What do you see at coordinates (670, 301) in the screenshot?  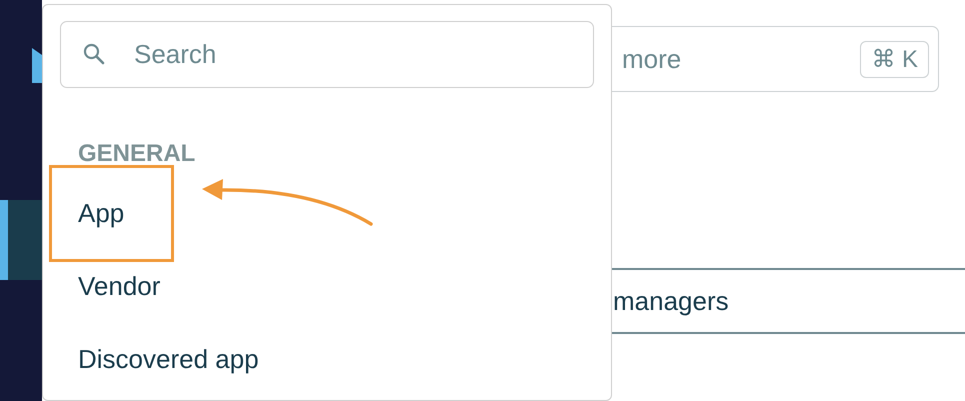 I see `table-cell: managers` at bounding box center [670, 301].